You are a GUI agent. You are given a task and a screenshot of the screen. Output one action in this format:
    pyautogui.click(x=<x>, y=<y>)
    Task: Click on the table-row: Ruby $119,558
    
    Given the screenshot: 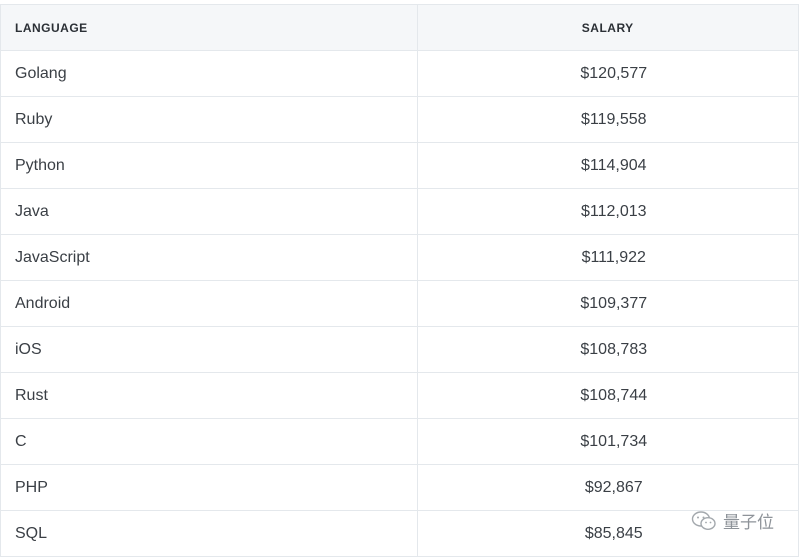 What is the action you would take?
    pyautogui.click(x=399, y=119)
    